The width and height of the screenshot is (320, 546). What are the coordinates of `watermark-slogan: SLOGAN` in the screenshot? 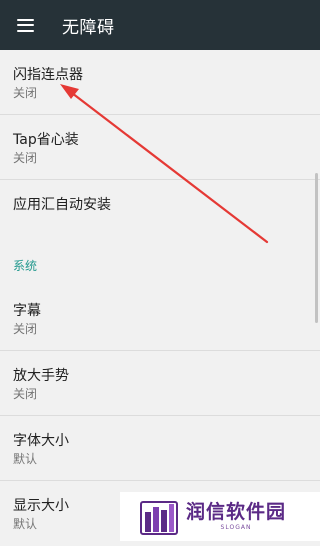 It's located at (236, 527).